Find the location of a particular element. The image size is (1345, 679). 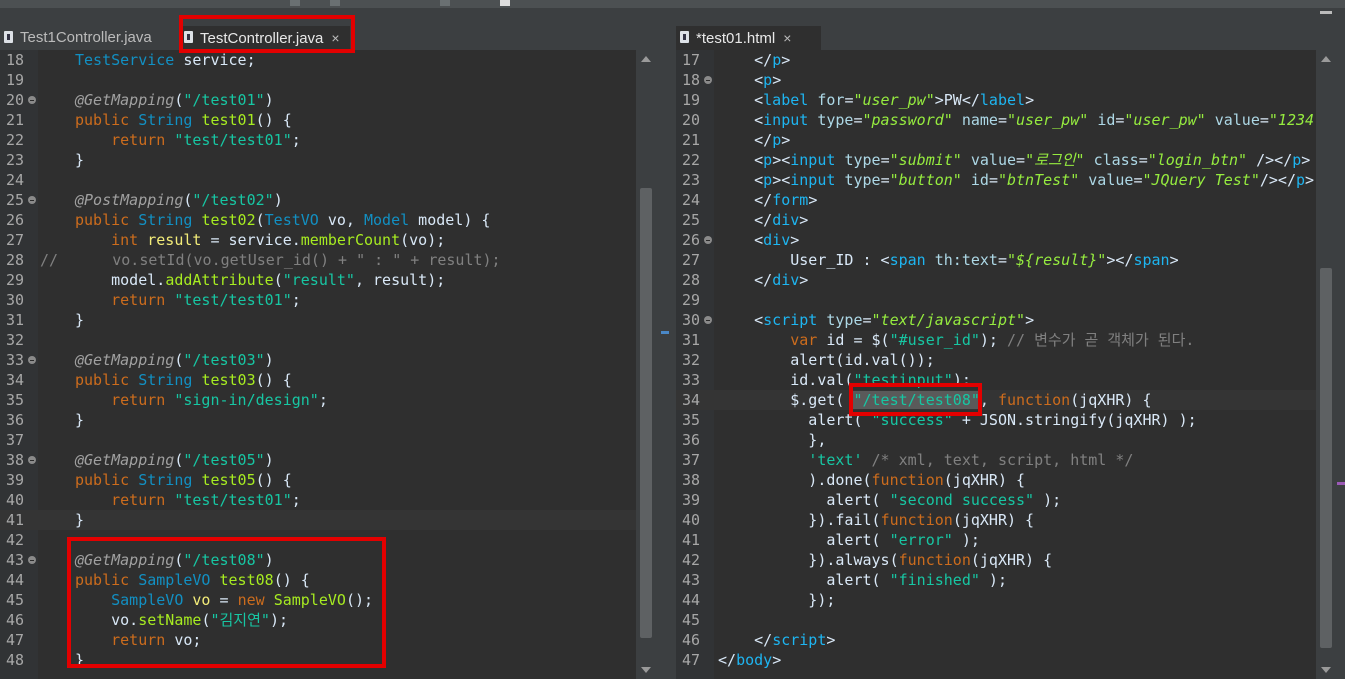

minimize-icon is located at coordinates (1326, 12).